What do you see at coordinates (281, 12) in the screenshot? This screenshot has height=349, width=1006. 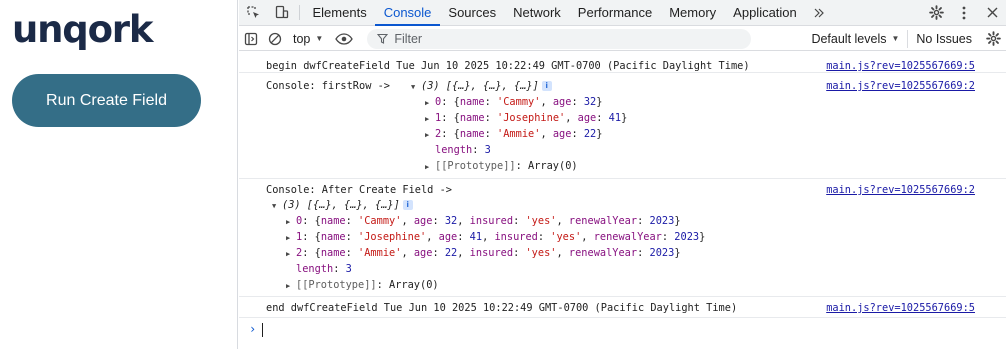 I see `device-toolbar-icon` at bounding box center [281, 12].